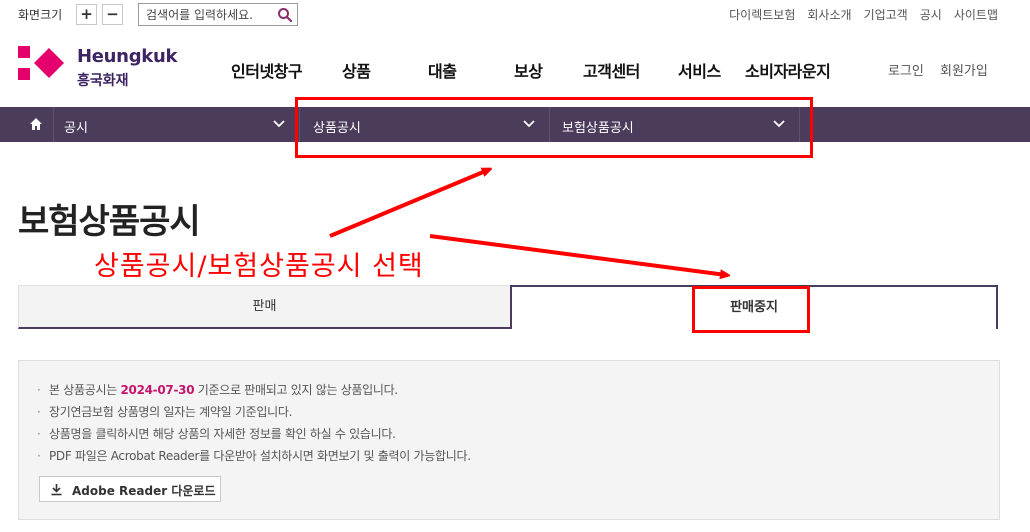 Image resolution: width=1030 pixels, height=532 pixels. Describe the element at coordinates (264, 307) in the screenshot. I see `tab-on-sale: 판매` at that location.